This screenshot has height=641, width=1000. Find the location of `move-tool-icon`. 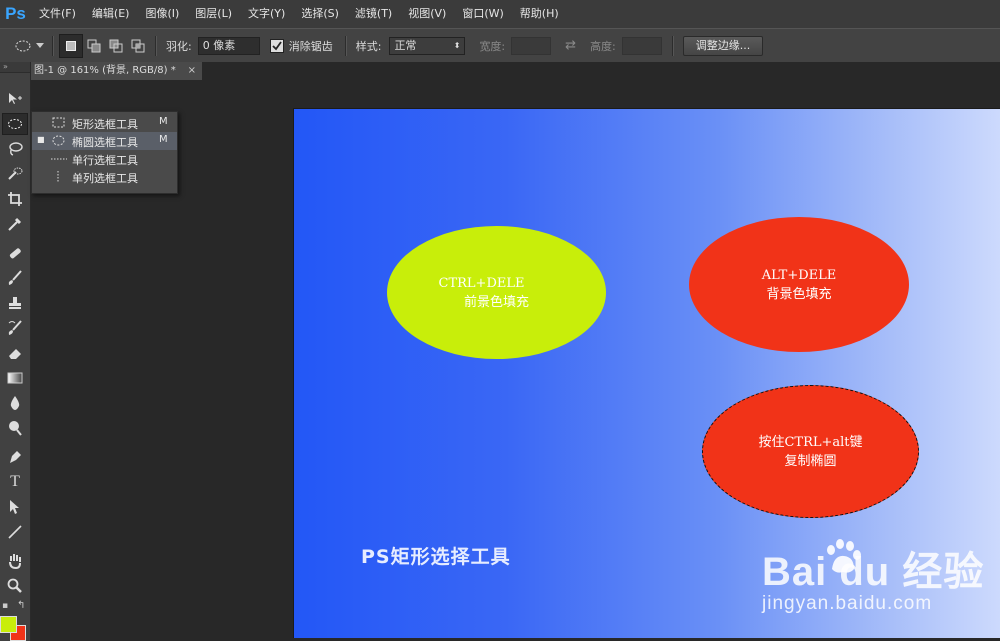

move-tool-icon is located at coordinates (15, 99).